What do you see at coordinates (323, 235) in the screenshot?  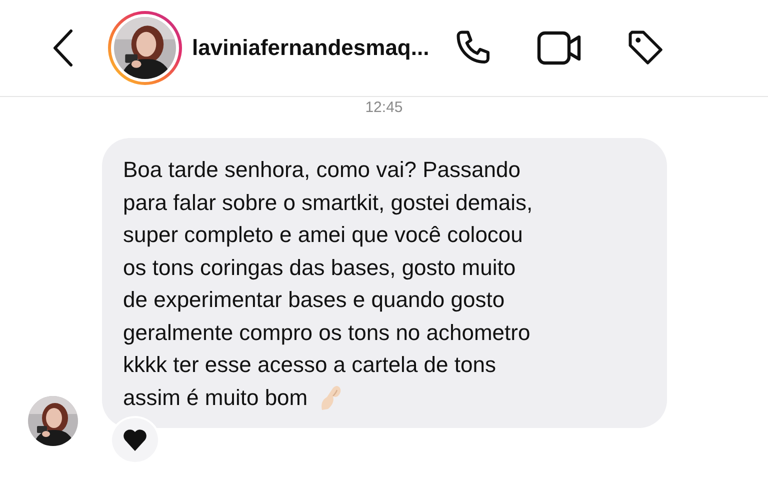 I see `message-text-line: super completo e amei que você colocou` at bounding box center [323, 235].